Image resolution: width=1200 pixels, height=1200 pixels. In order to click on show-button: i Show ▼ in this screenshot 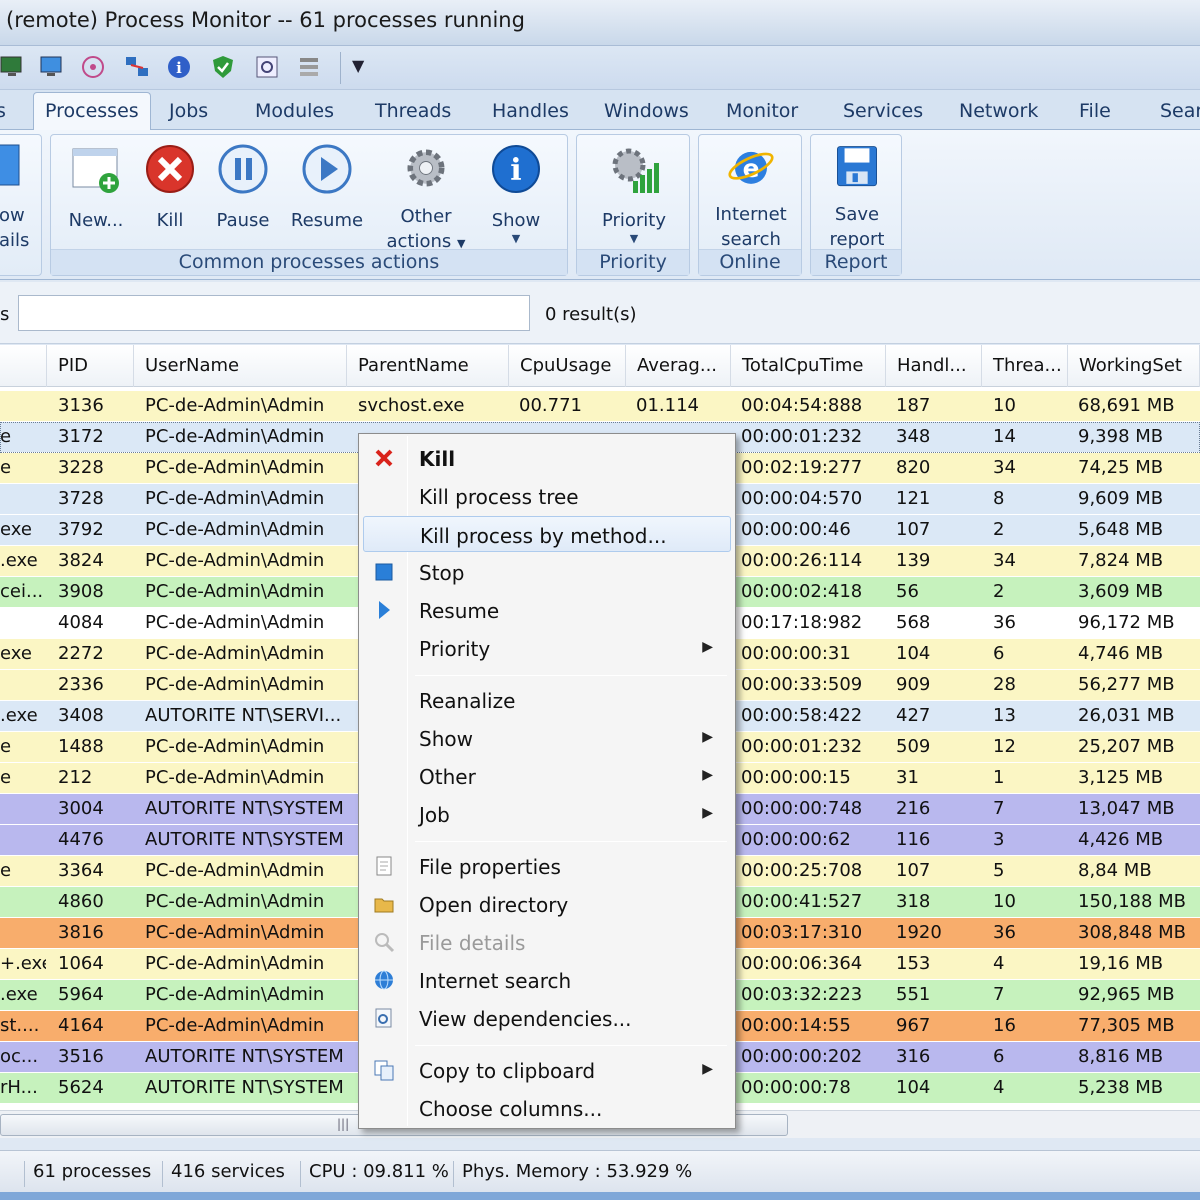, I will do `click(516, 194)`.